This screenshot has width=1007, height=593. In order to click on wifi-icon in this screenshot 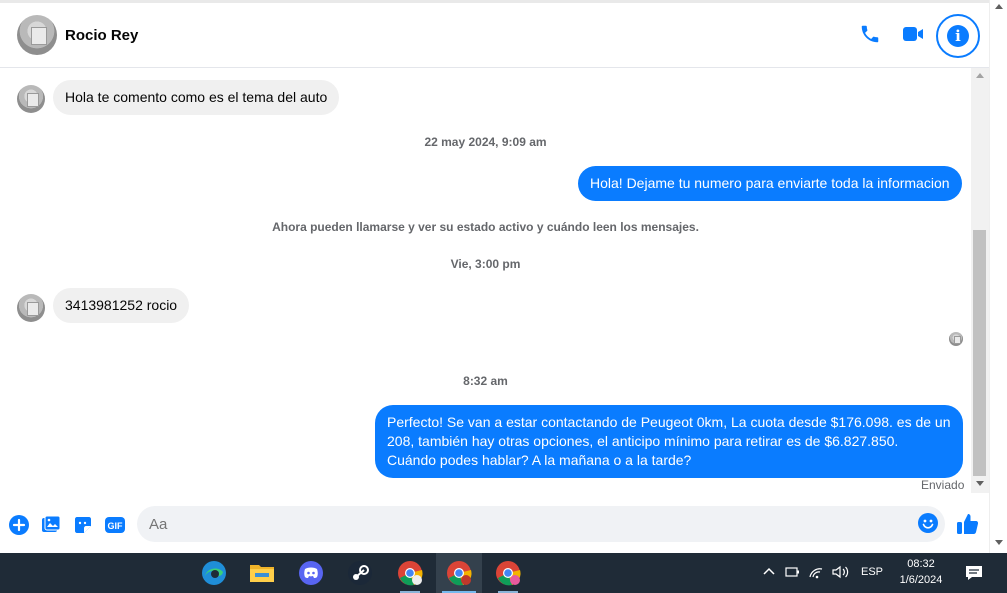, I will do `click(816, 573)`.